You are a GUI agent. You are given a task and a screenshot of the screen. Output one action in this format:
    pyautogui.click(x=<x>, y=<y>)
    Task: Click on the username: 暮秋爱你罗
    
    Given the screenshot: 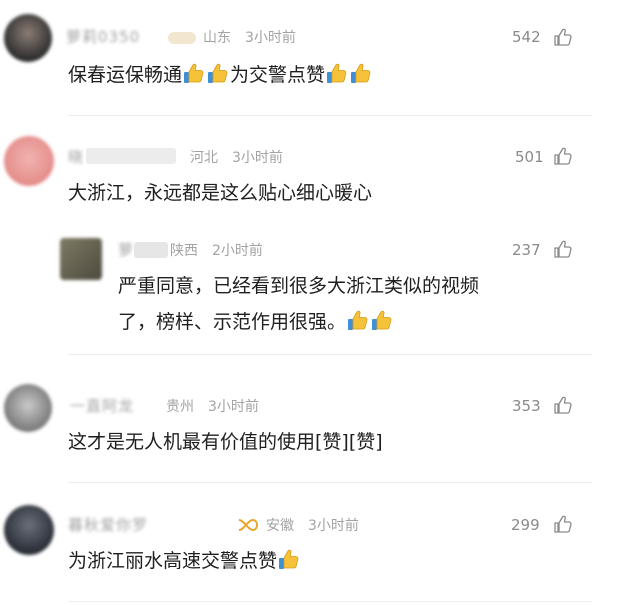 What is the action you would take?
    pyautogui.click(x=108, y=524)
    